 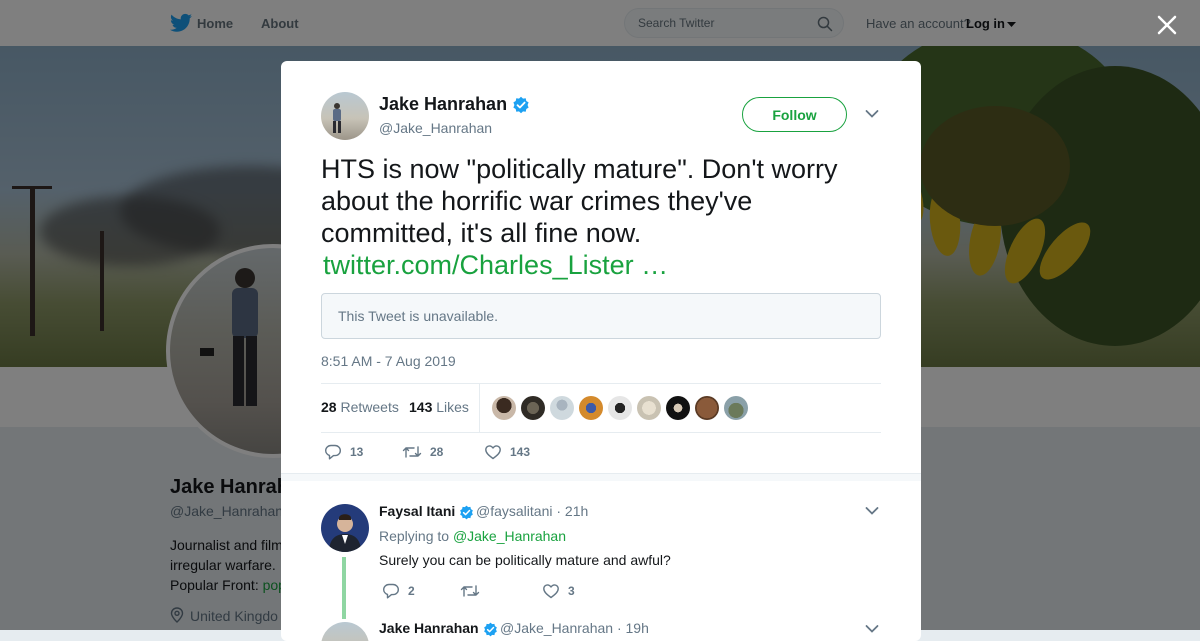 I want to click on tweet-stats: 28 Retweets 143 Likes, so click(x=601, y=408).